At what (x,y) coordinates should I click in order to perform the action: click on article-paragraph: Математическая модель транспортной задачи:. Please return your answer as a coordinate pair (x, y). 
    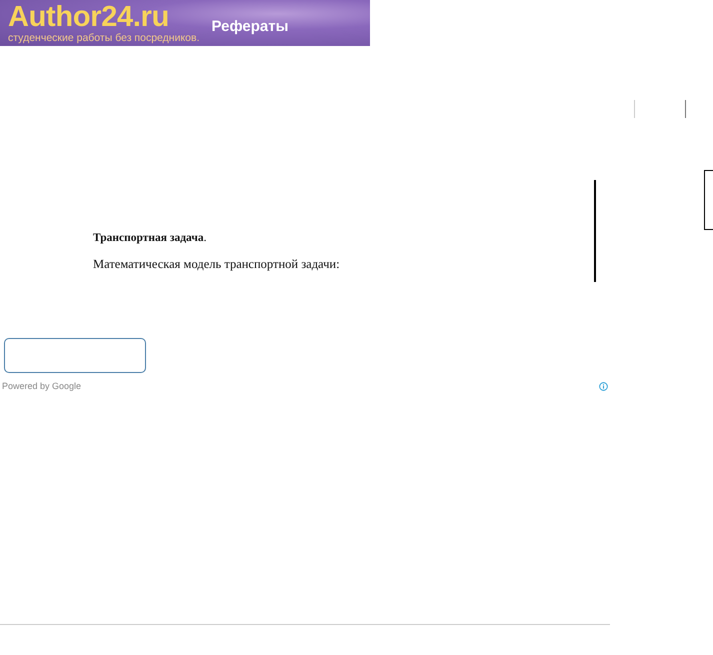
    Looking at the image, I should click on (217, 264).